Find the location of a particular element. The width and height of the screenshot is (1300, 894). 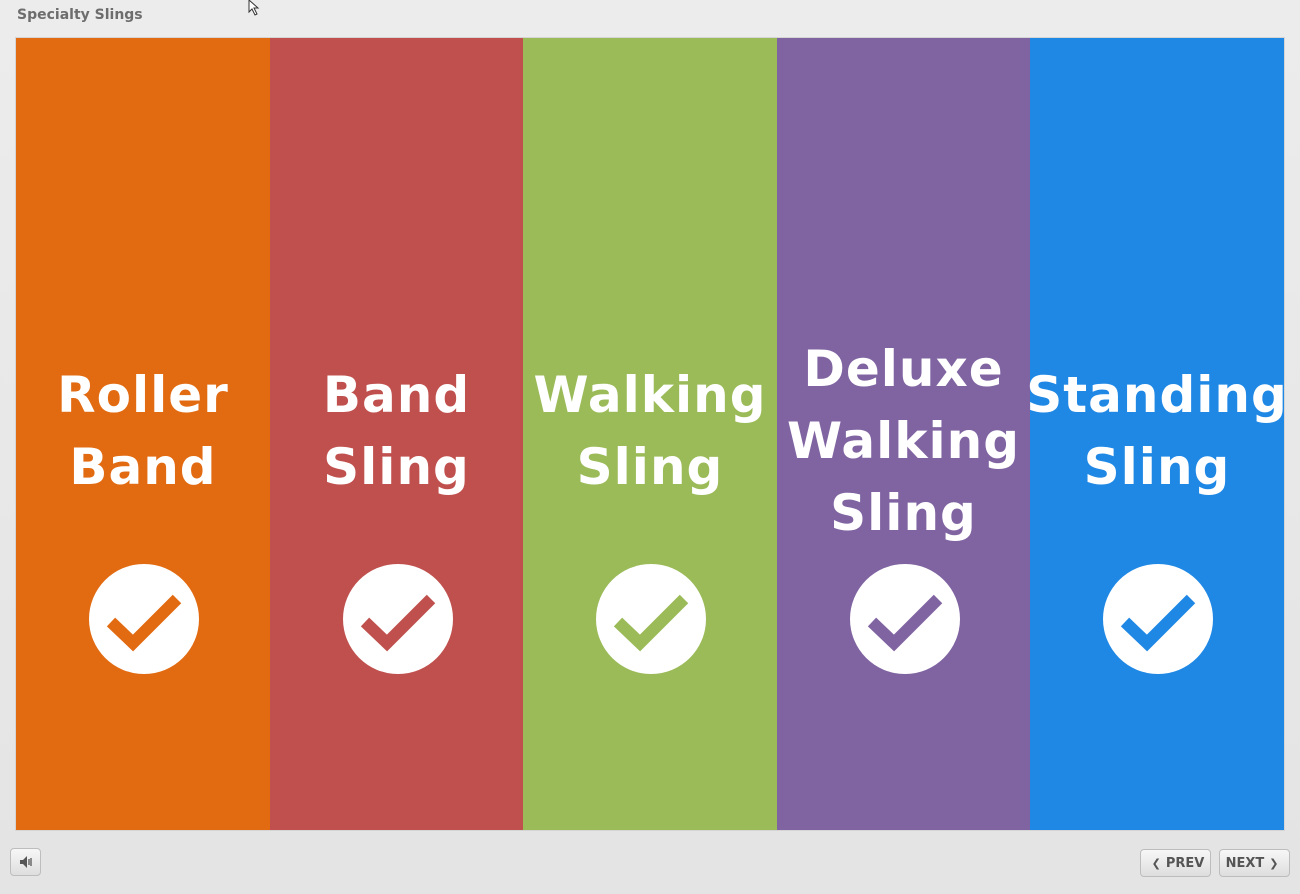

panel-label: Walking Sling is located at coordinates (650, 431).